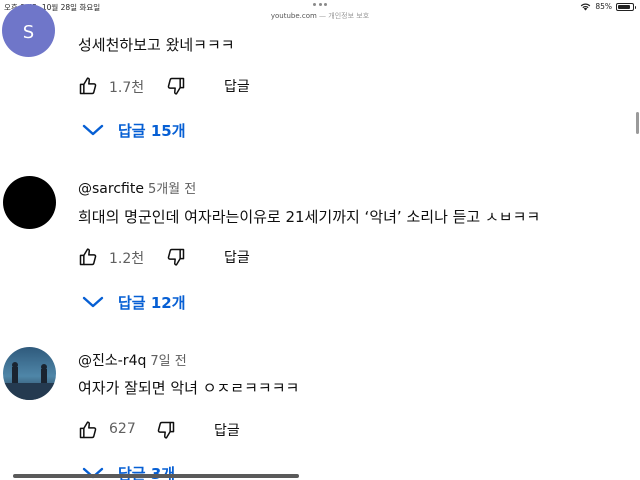 The width and height of the screenshot is (640, 480). Describe the element at coordinates (343, 16) in the screenshot. I see `privacy-text: — 개인정보 보호` at that location.